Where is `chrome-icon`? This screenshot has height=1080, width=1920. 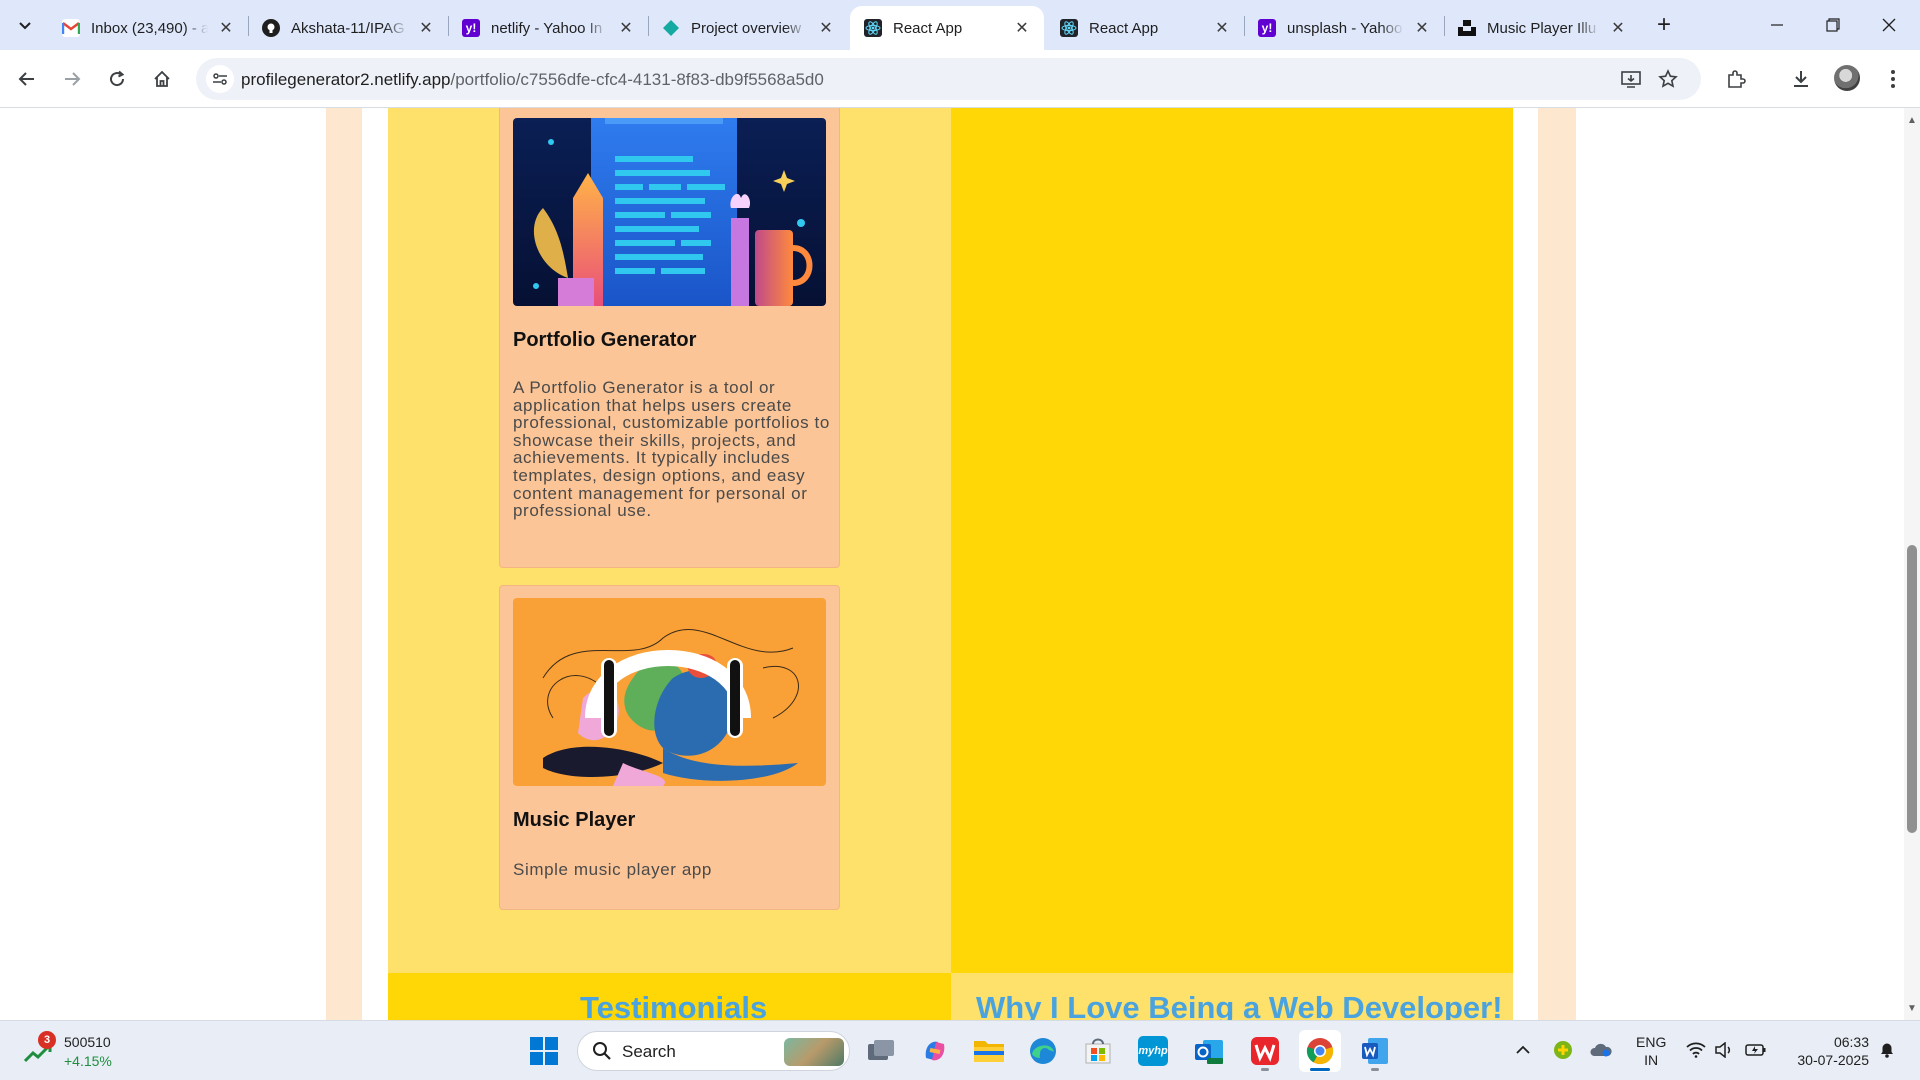
chrome-icon is located at coordinates (1320, 1051).